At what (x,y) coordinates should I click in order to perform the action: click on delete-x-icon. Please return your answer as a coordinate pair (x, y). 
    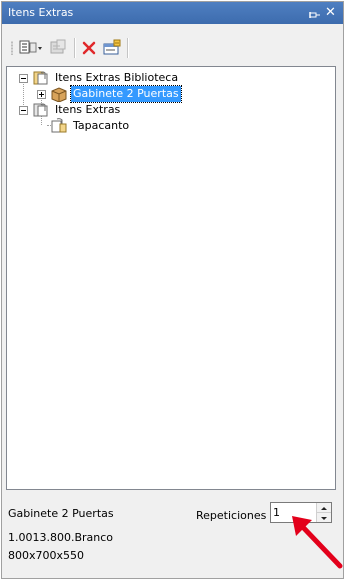
    Looking at the image, I should click on (89, 48).